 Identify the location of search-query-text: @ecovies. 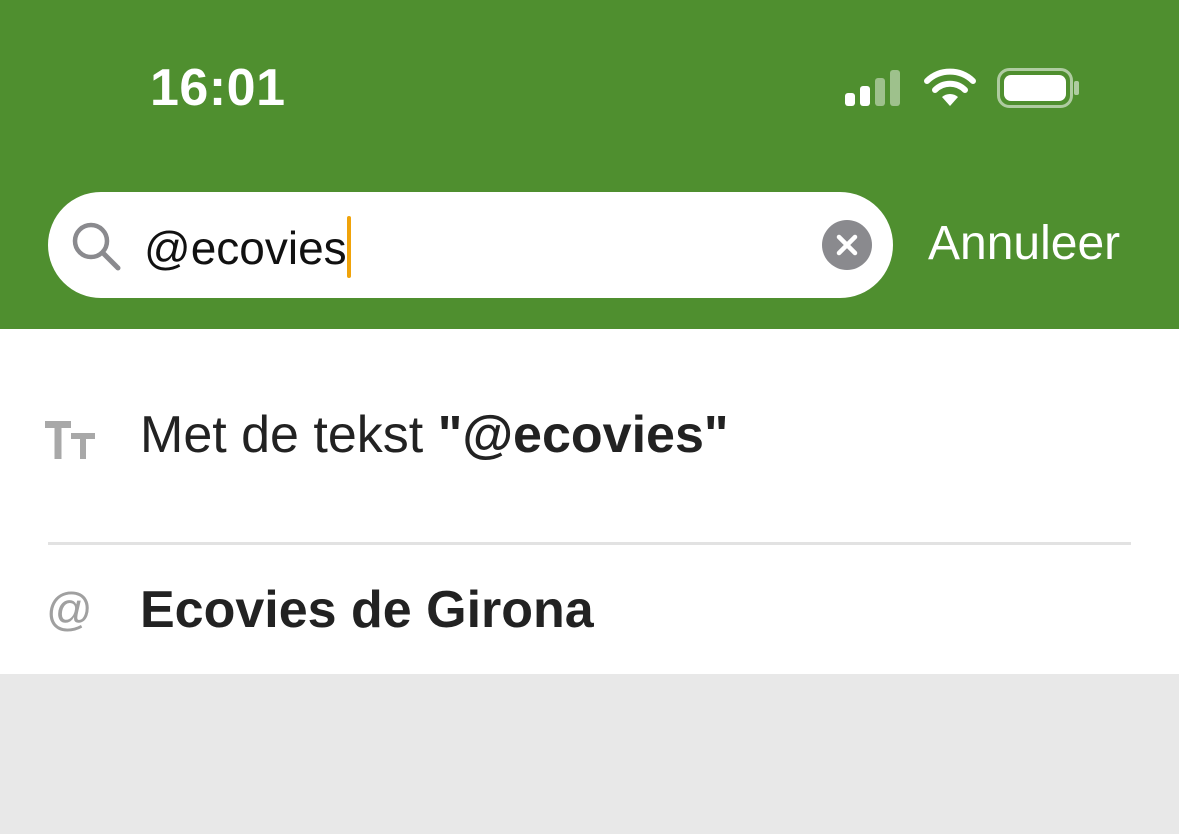
(245, 248).